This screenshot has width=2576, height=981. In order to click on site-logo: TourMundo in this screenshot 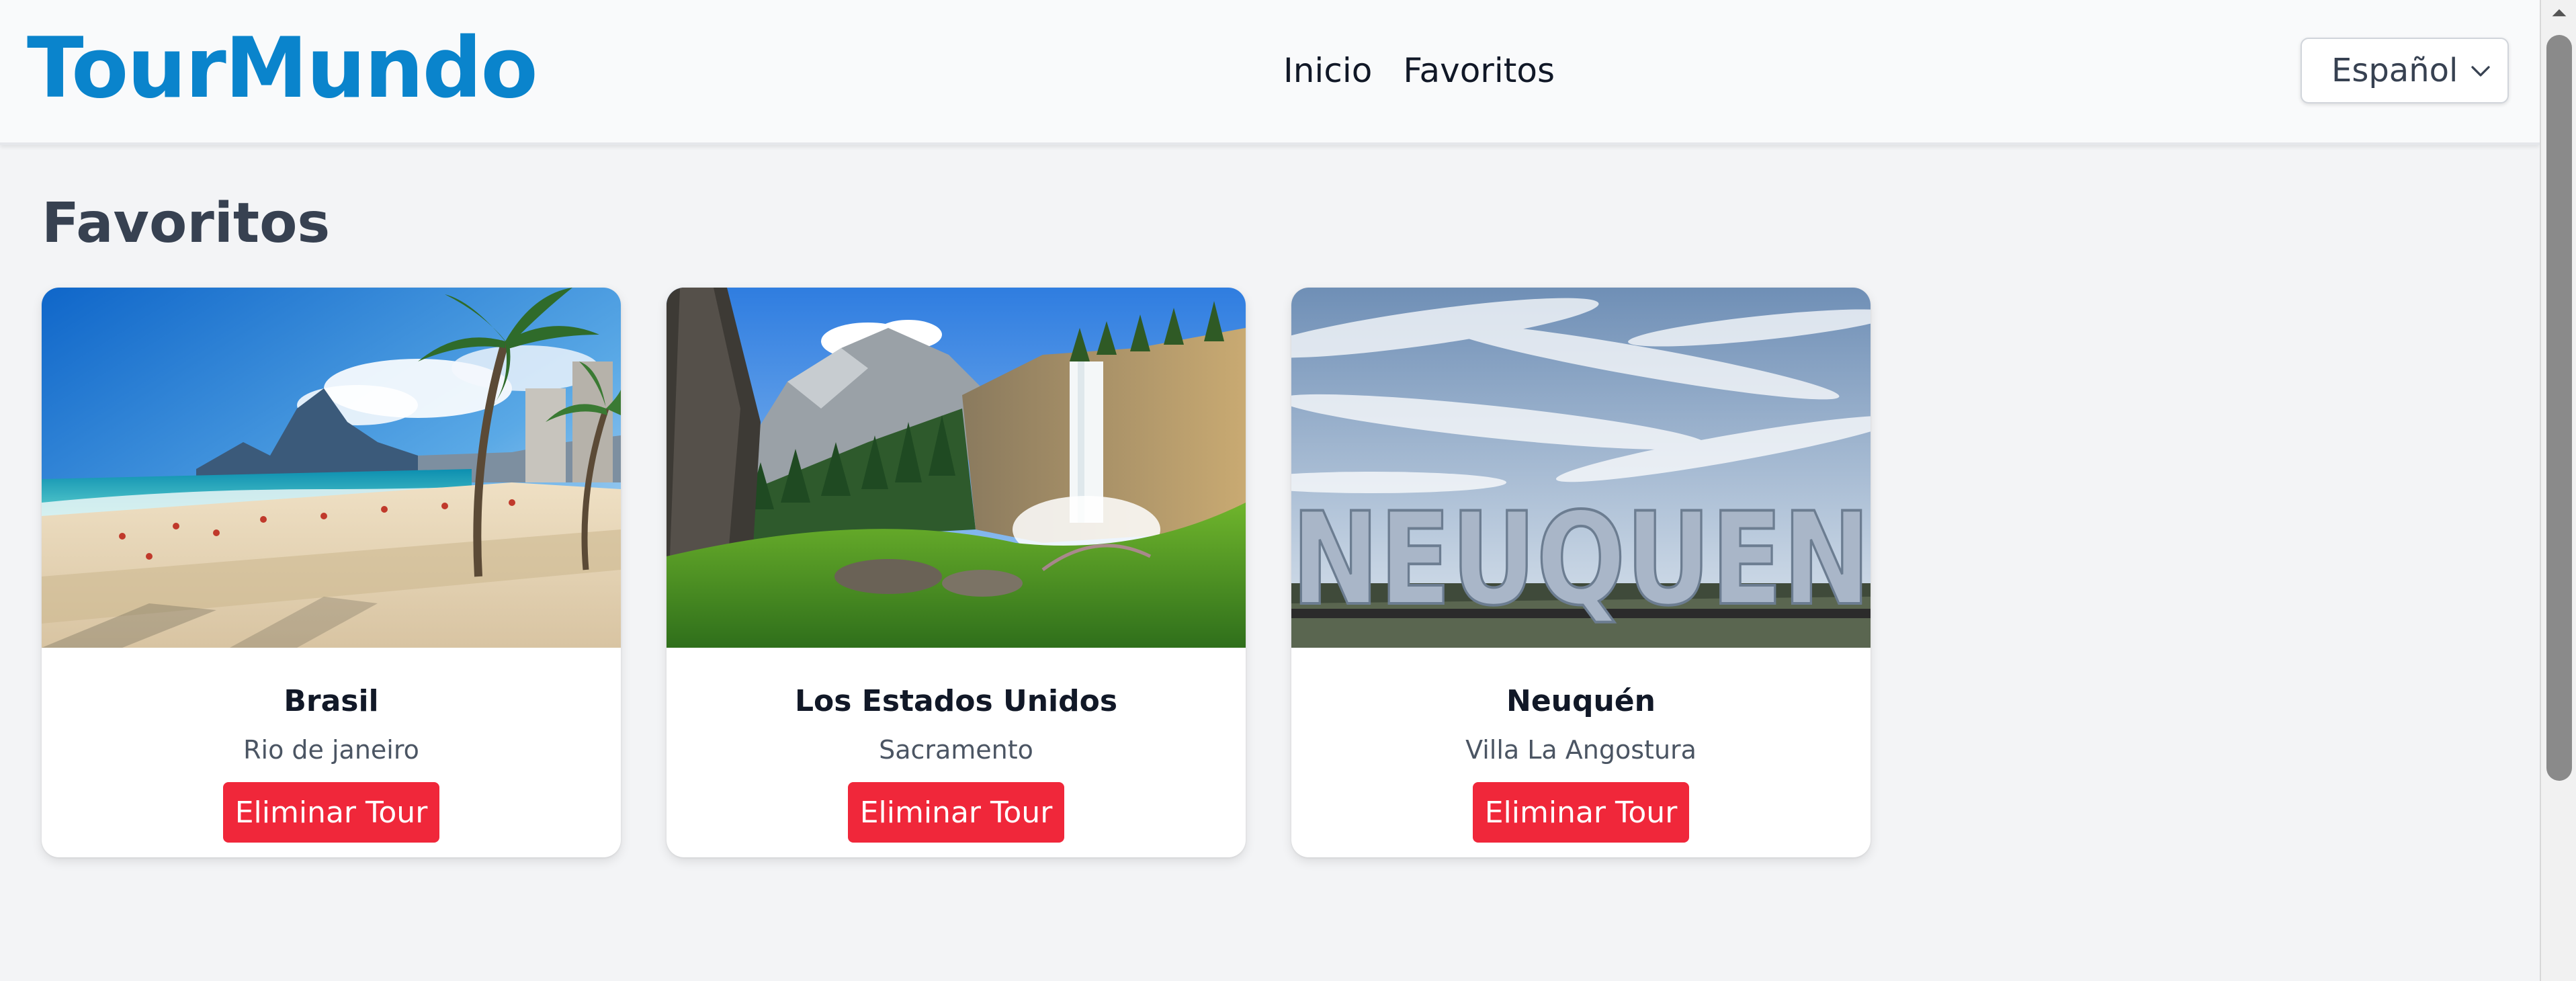, I will do `click(282, 68)`.